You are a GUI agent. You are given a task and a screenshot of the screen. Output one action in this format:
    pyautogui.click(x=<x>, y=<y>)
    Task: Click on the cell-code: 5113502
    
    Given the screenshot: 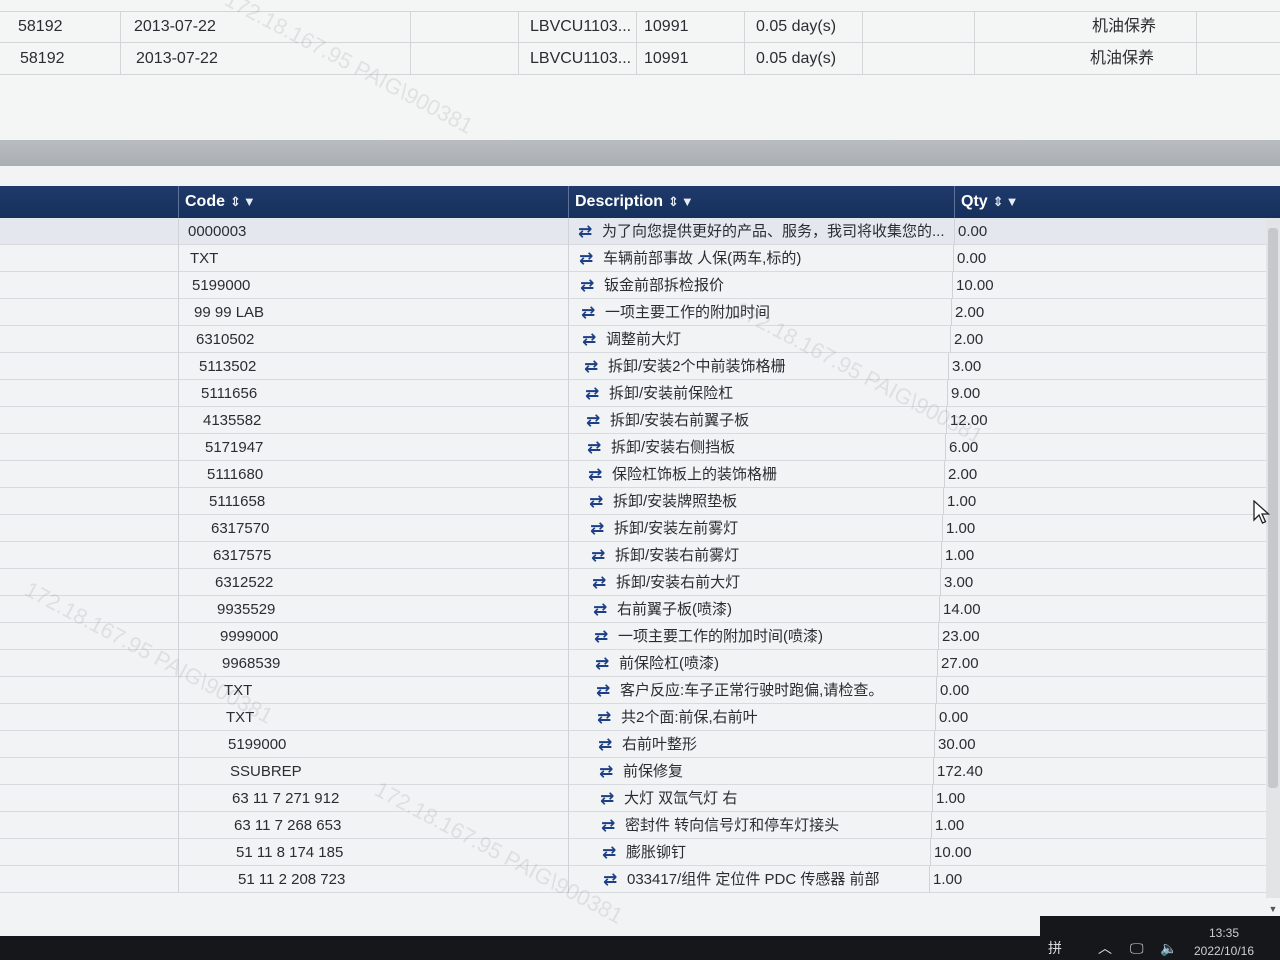 What is the action you would take?
    pyautogui.click(x=228, y=366)
    